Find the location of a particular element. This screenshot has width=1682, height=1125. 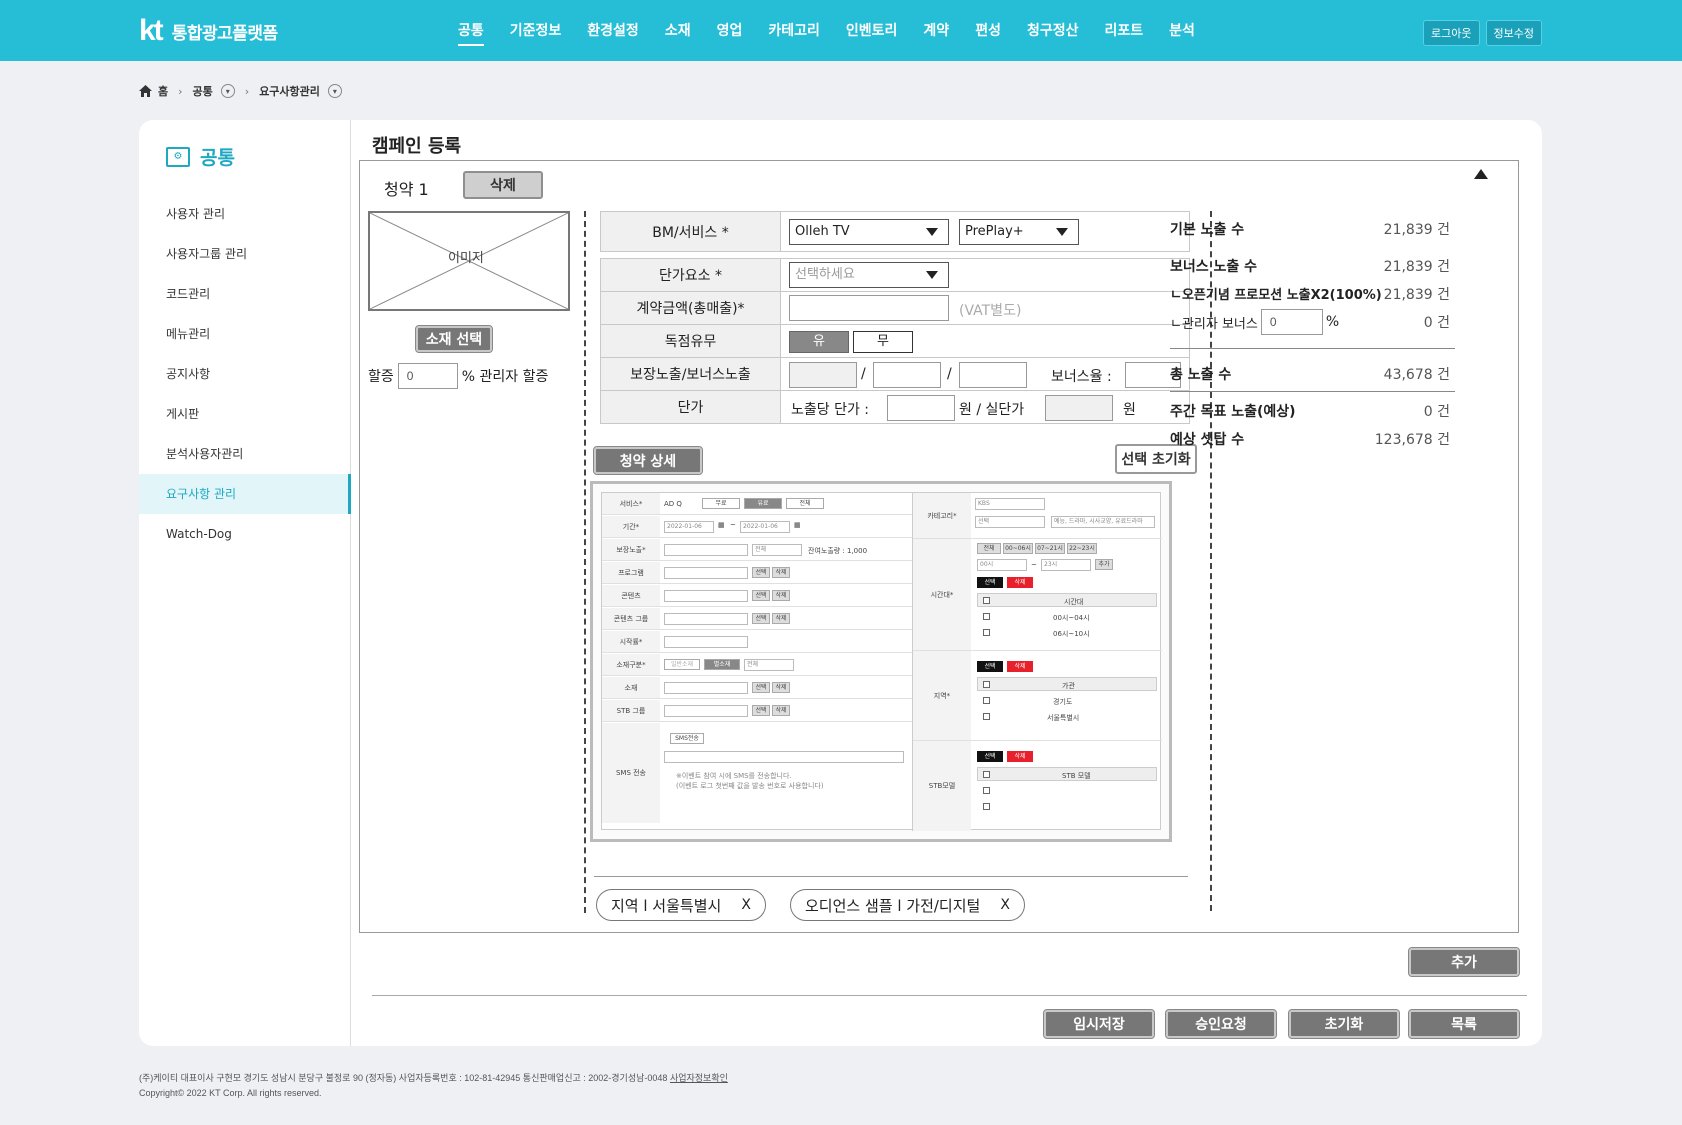

guarantee-input is located at coordinates (823, 375).